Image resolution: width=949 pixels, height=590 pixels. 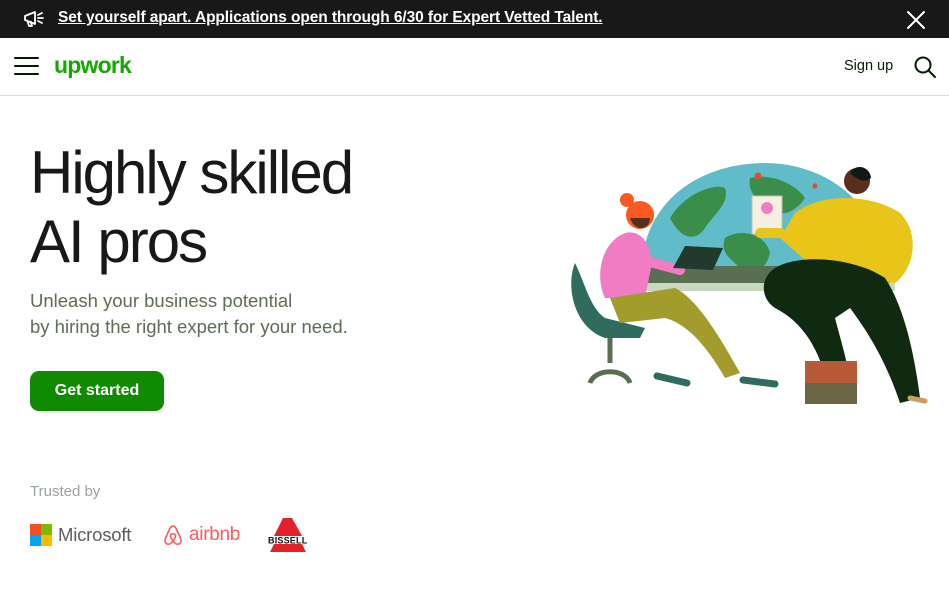 What do you see at coordinates (93, 65) in the screenshot?
I see `svg-text: upwork` at bounding box center [93, 65].